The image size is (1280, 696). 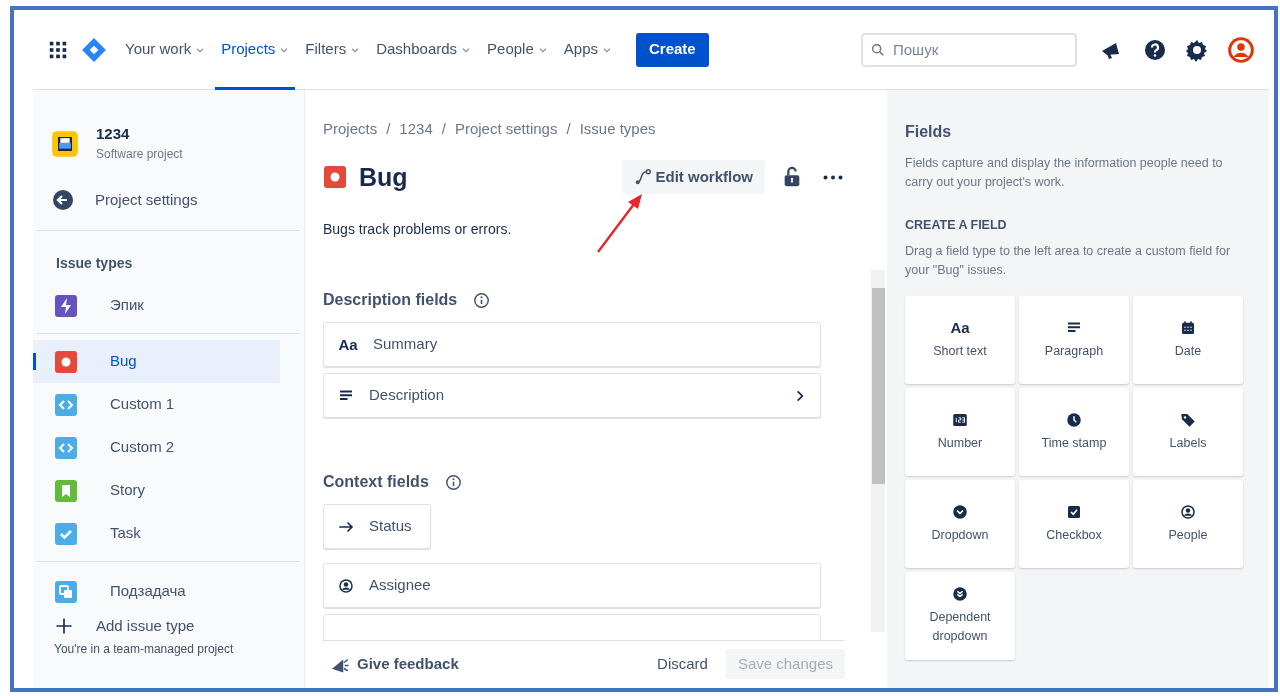 What do you see at coordinates (960, 627) in the screenshot?
I see `field-type-label: Dependent dropdown` at bounding box center [960, 627].